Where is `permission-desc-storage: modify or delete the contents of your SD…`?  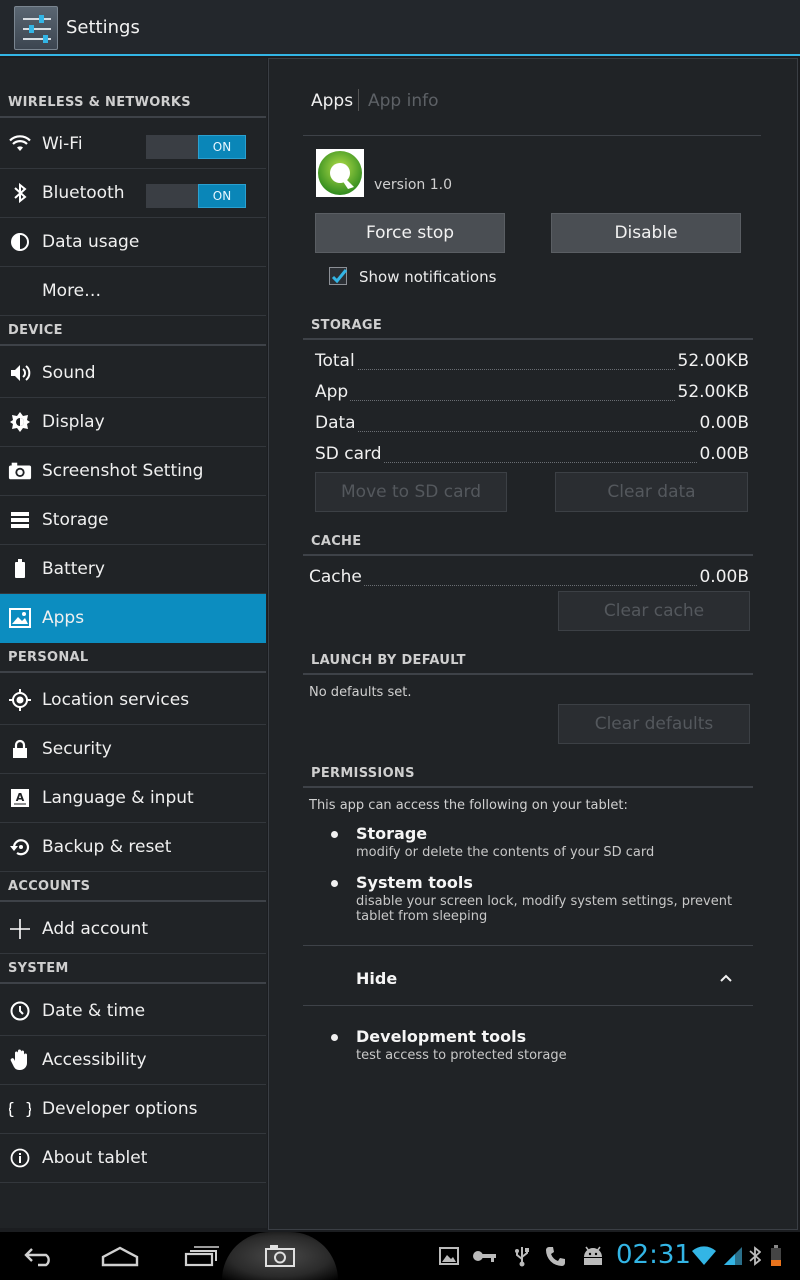 permission-desc-storage: modify or delete the contents of your SD… is located at coordinates (505, 852).